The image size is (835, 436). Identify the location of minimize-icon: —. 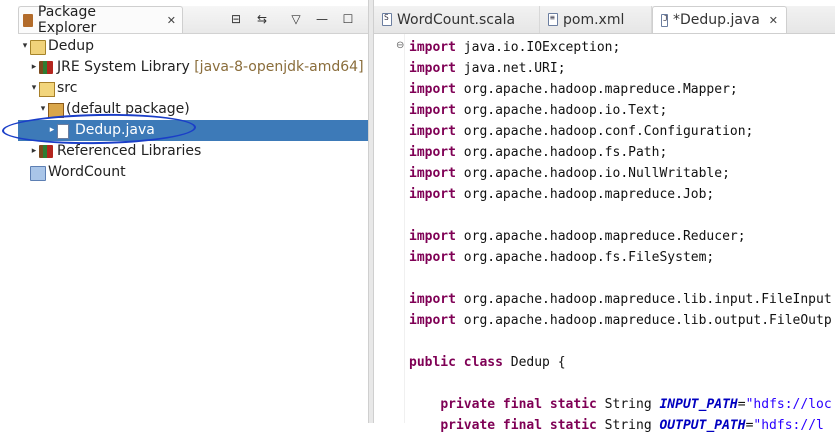
(322, 19).